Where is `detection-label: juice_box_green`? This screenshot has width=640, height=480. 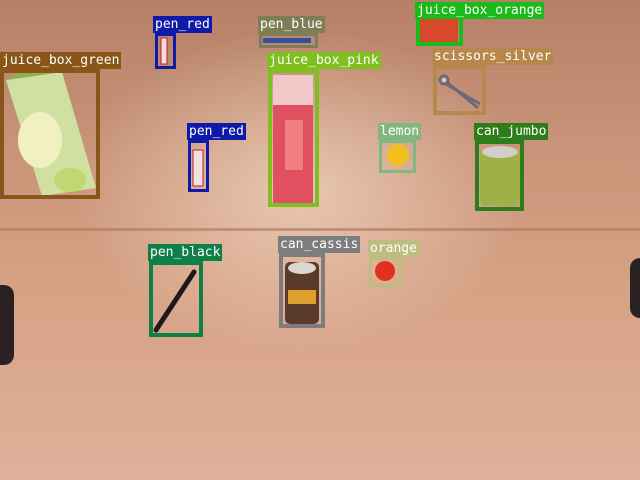 detection-label: juice_box_green is located at coordinates (61, 60).